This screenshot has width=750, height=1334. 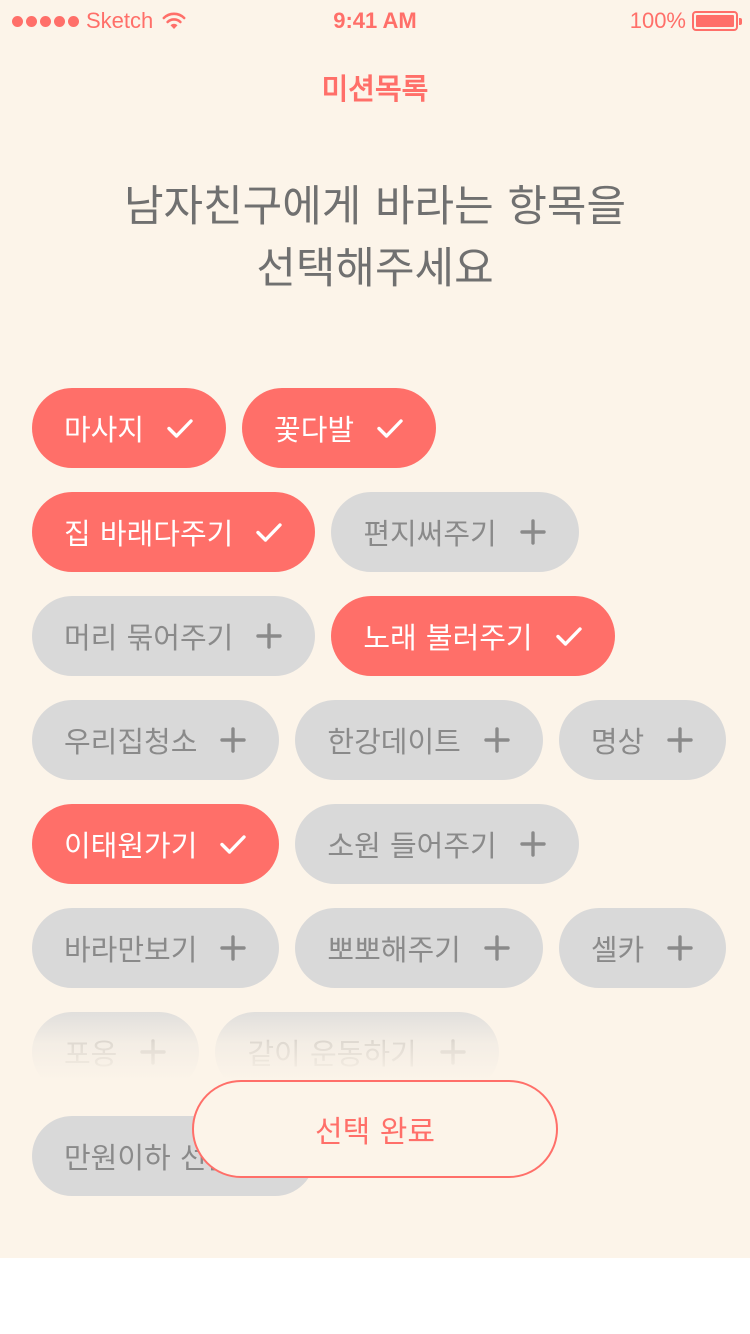 I want to click on mission-chip: 포옹, so click(x=116, y=1052).